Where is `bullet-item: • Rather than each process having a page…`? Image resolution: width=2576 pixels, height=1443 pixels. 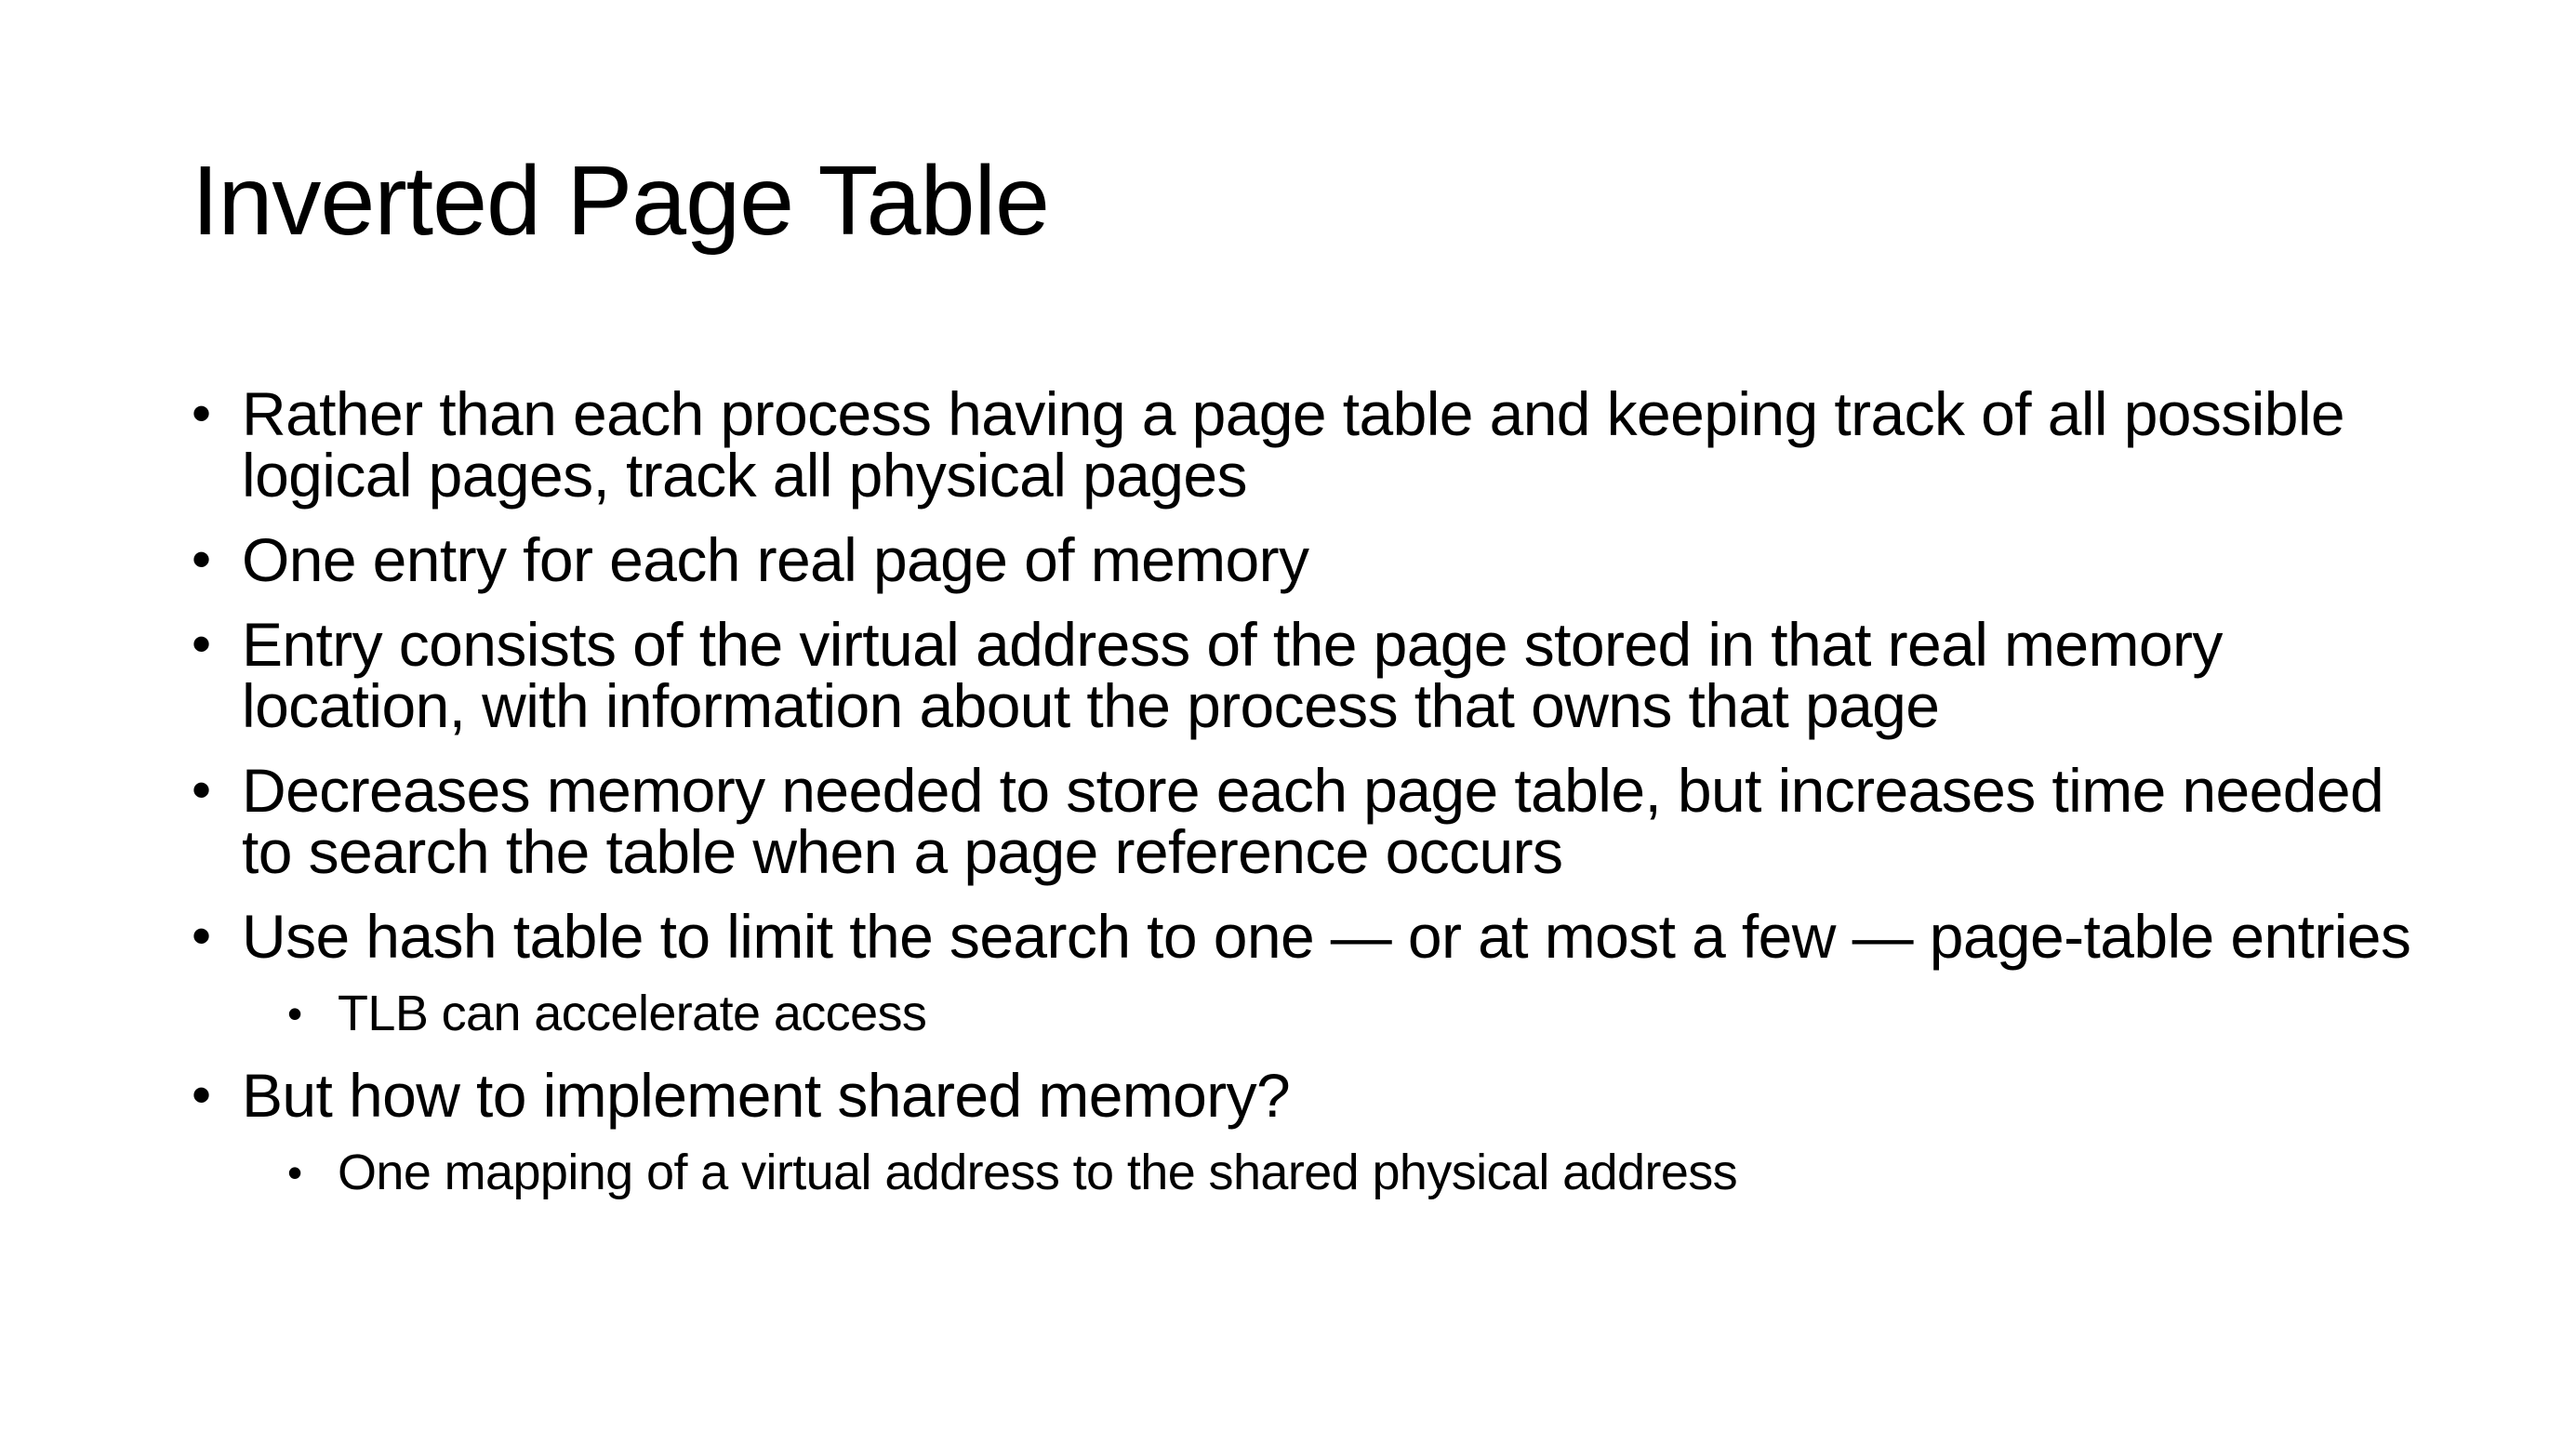 bullet-item: • Rather than each process having a page… is located at coordinates (1307, 444).